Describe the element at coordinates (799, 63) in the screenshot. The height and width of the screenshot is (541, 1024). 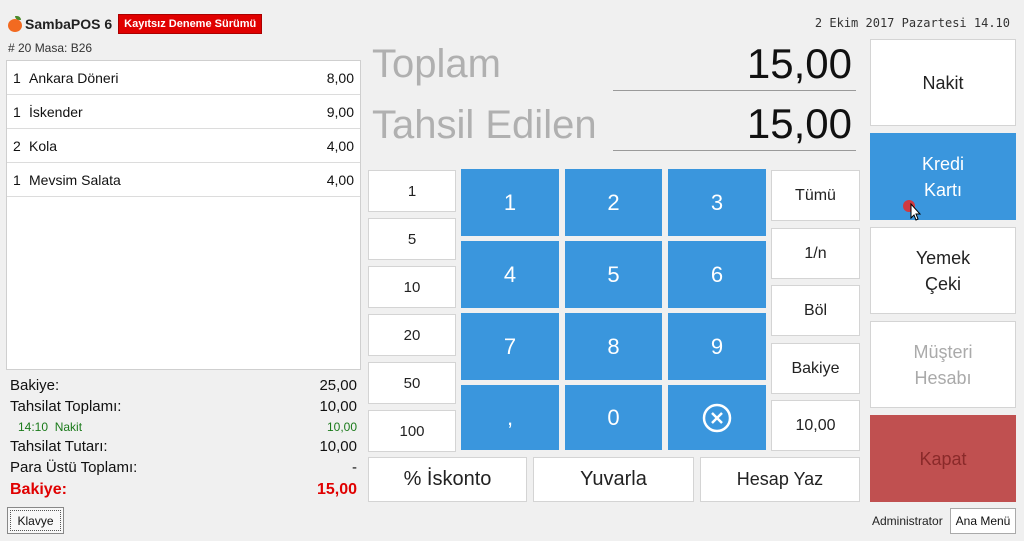
I see `total-value: 15,00` at that location.